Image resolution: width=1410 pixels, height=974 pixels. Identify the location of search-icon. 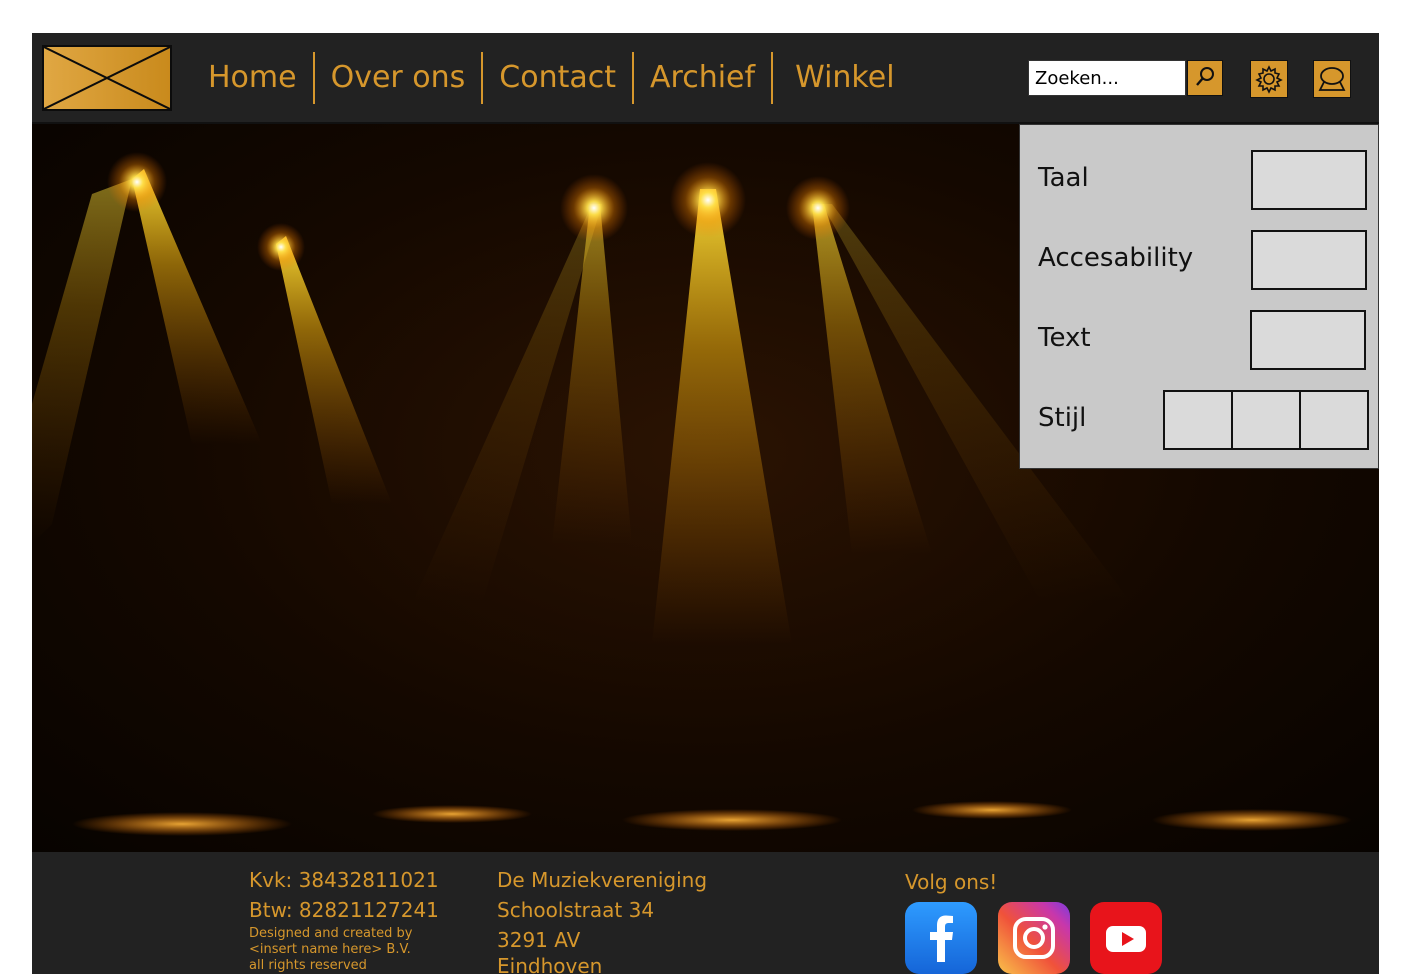
(1205, 76).